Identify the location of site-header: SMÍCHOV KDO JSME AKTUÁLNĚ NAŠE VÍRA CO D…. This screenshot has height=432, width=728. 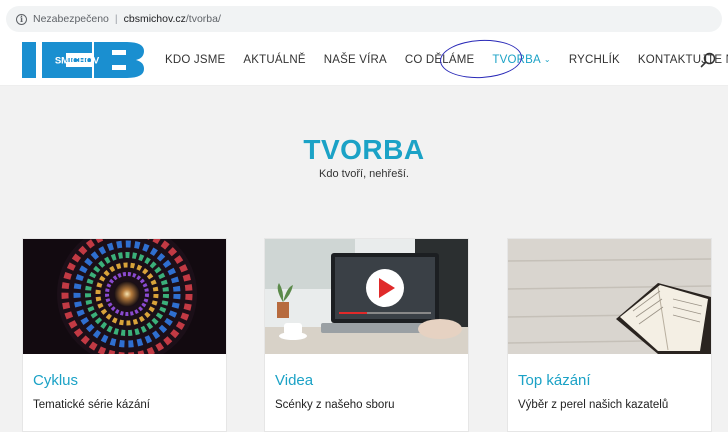
(364, 60).